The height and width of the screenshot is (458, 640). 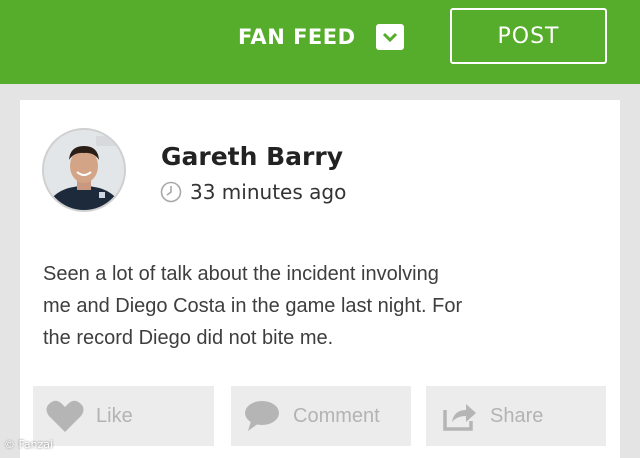 I want to click on share-icon, so click(x=459, y=417).